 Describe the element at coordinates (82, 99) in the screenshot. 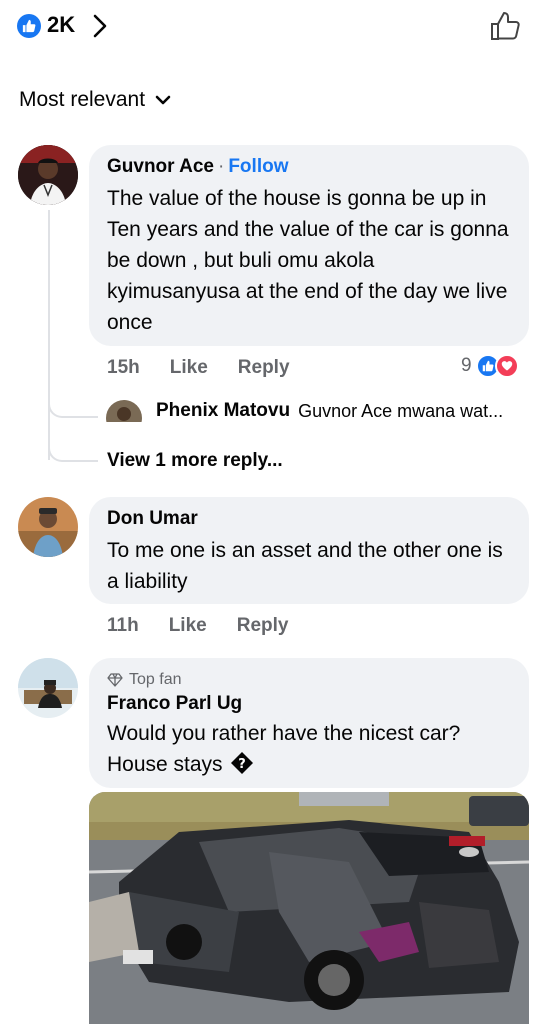

I see `sort-label: Most relevant` at that location.